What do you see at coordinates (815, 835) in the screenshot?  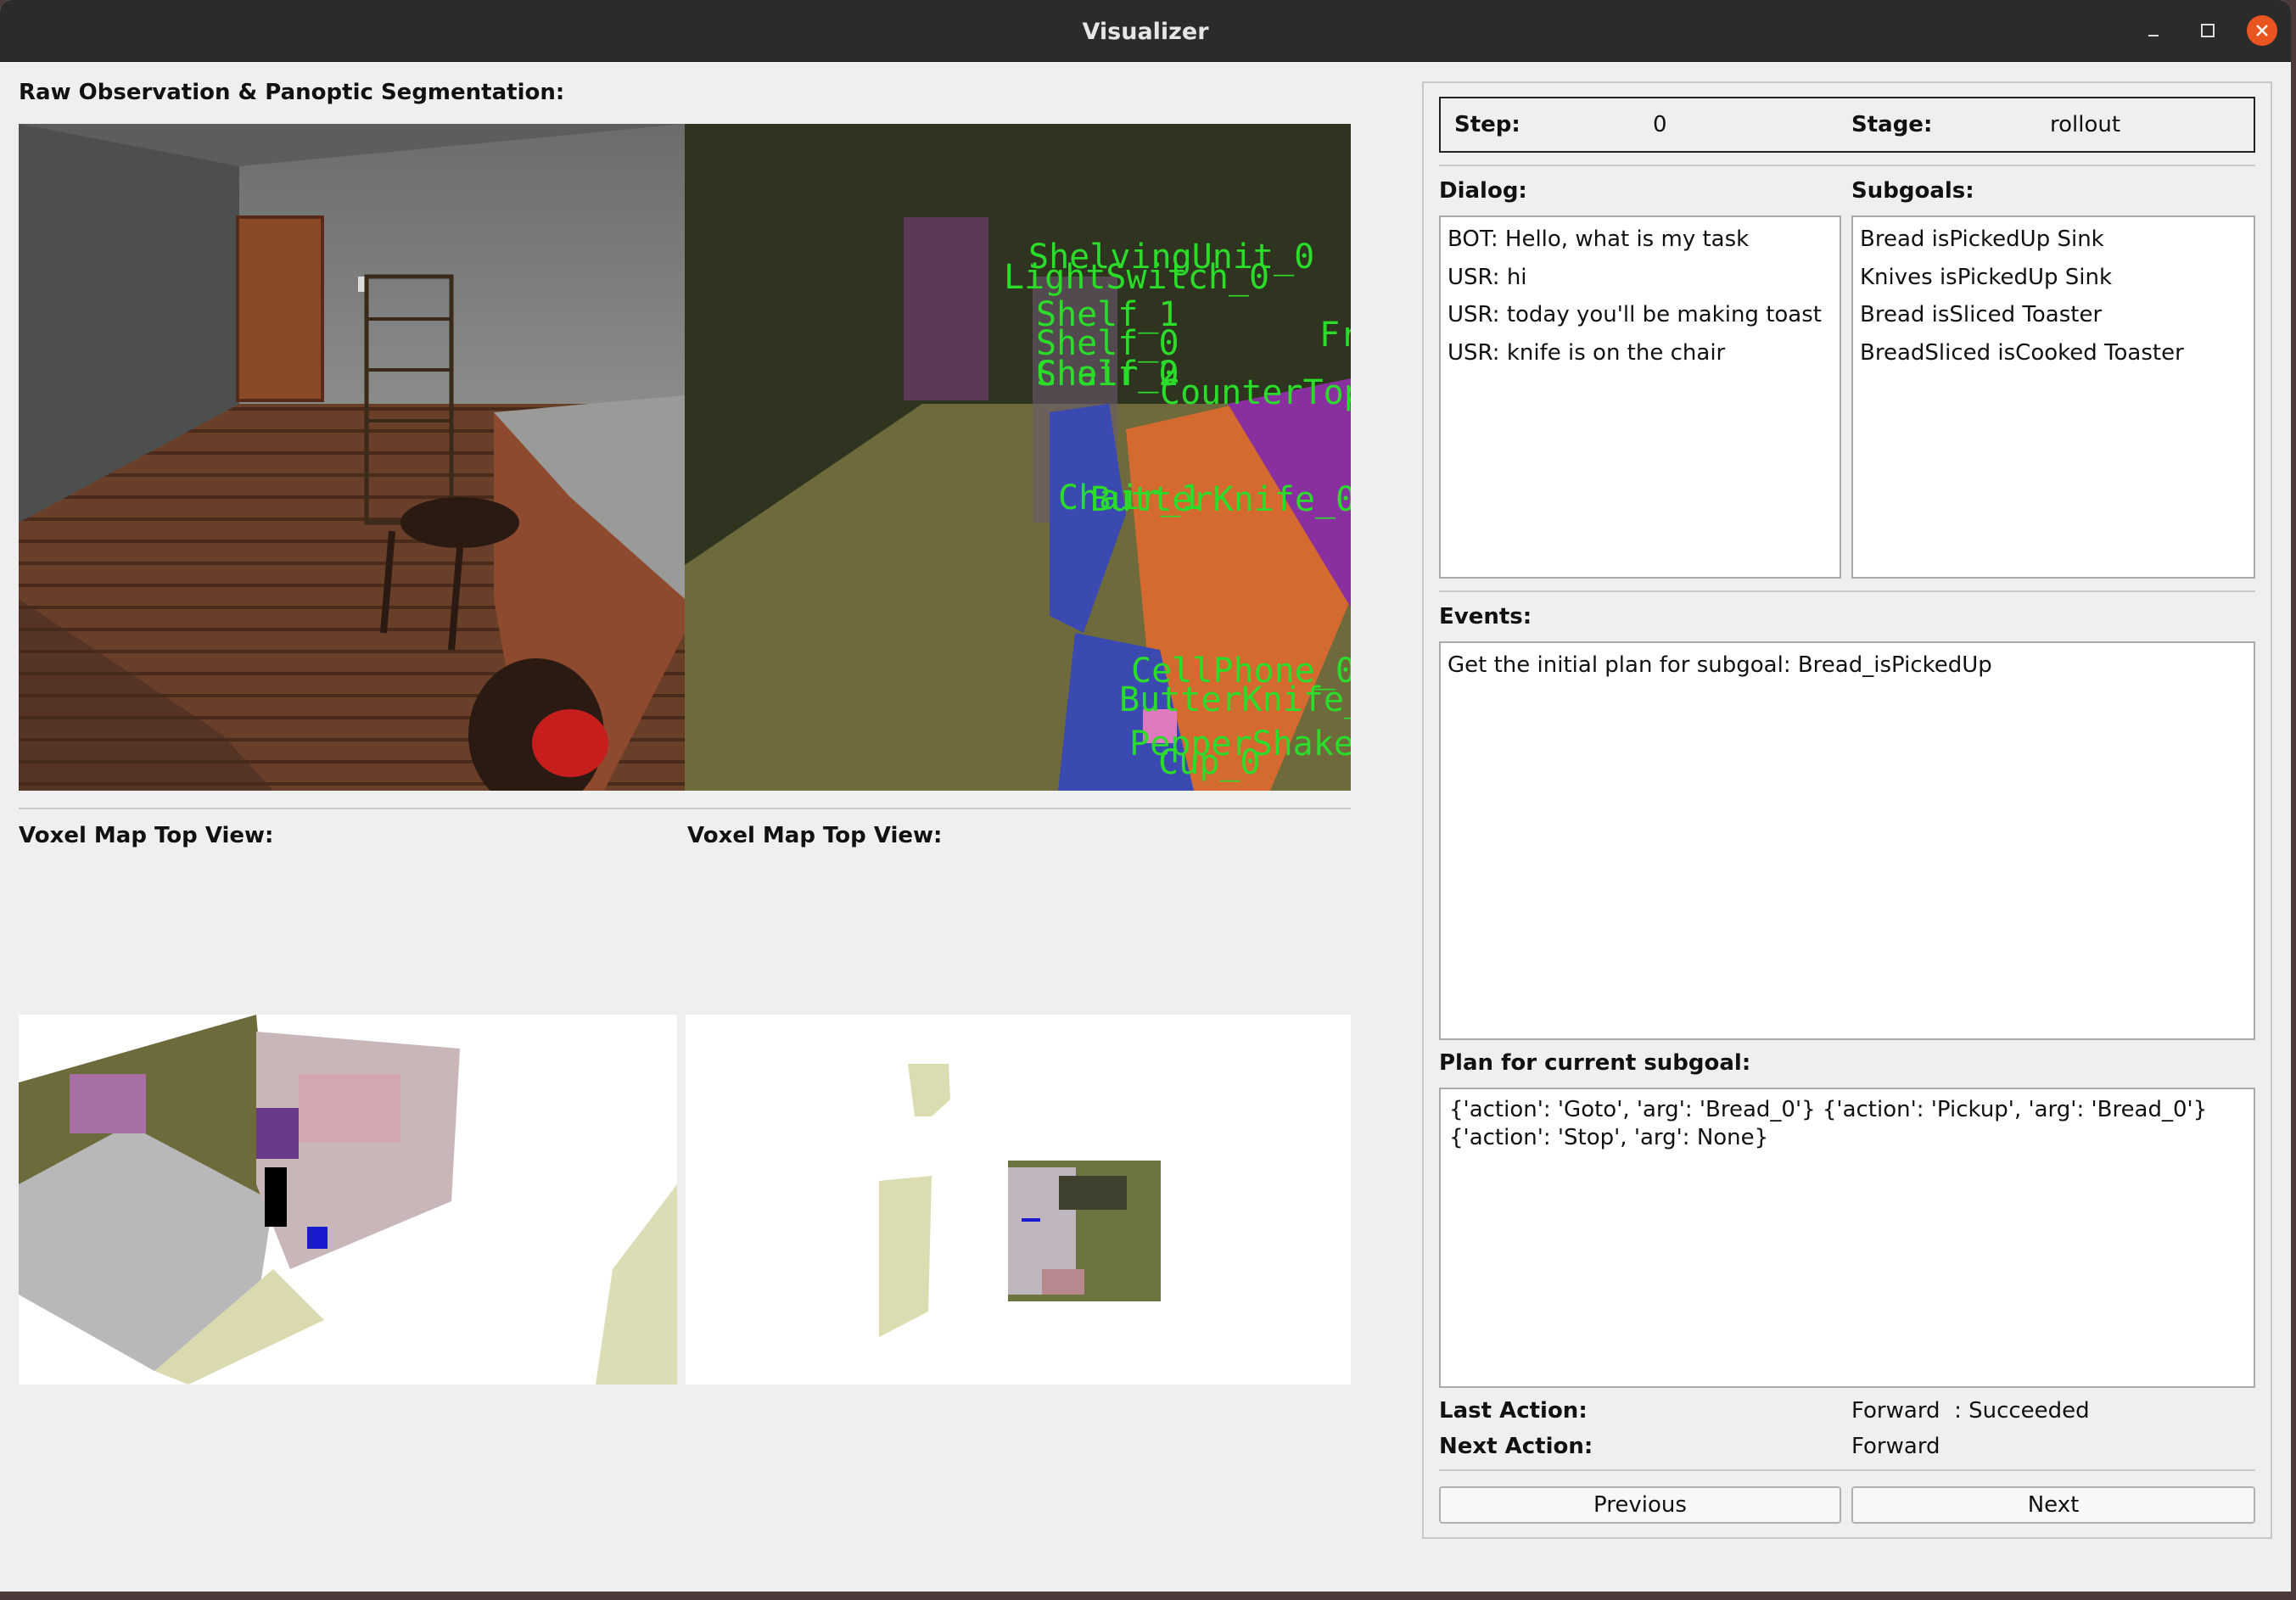 I see `voxel-map-label-2: Voxel Map Top View:` at bounding box center [815, 835].